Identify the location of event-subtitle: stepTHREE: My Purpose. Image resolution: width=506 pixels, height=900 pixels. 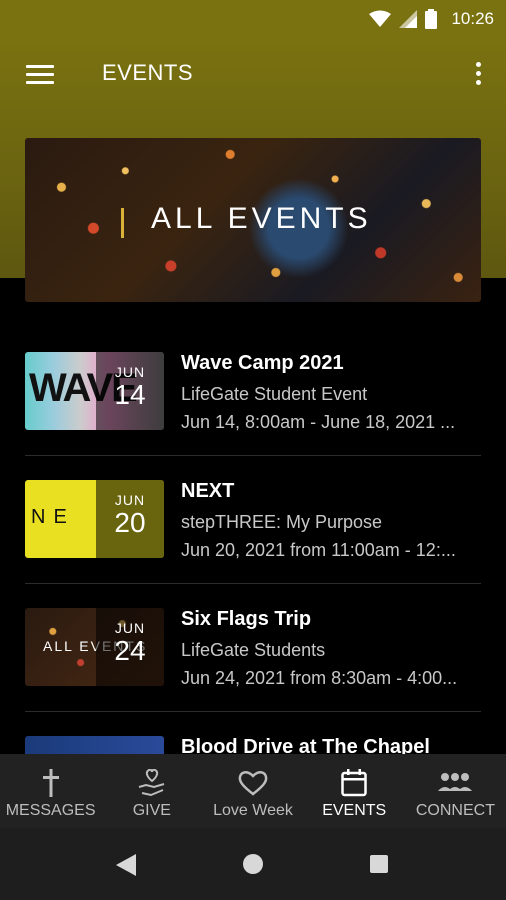
(282, 522).